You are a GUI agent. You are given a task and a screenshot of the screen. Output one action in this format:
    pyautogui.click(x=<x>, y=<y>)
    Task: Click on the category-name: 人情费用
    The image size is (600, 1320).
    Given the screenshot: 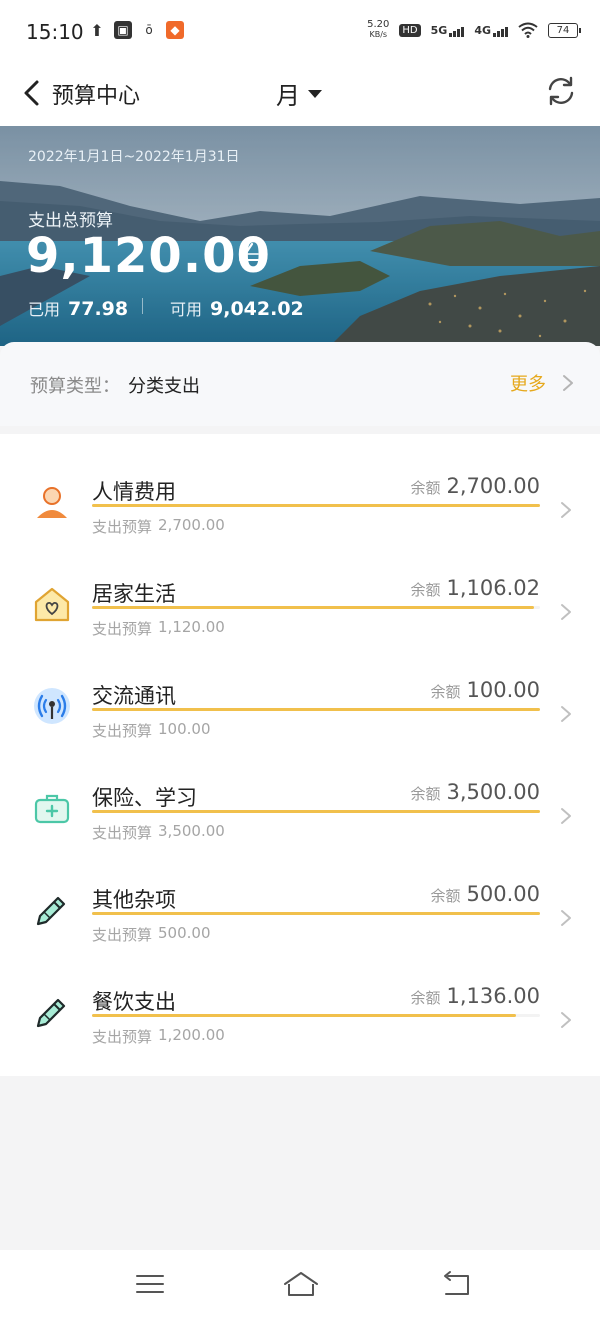 What is the action you would take?
    pyautogui.click(x=134, y=492)
    